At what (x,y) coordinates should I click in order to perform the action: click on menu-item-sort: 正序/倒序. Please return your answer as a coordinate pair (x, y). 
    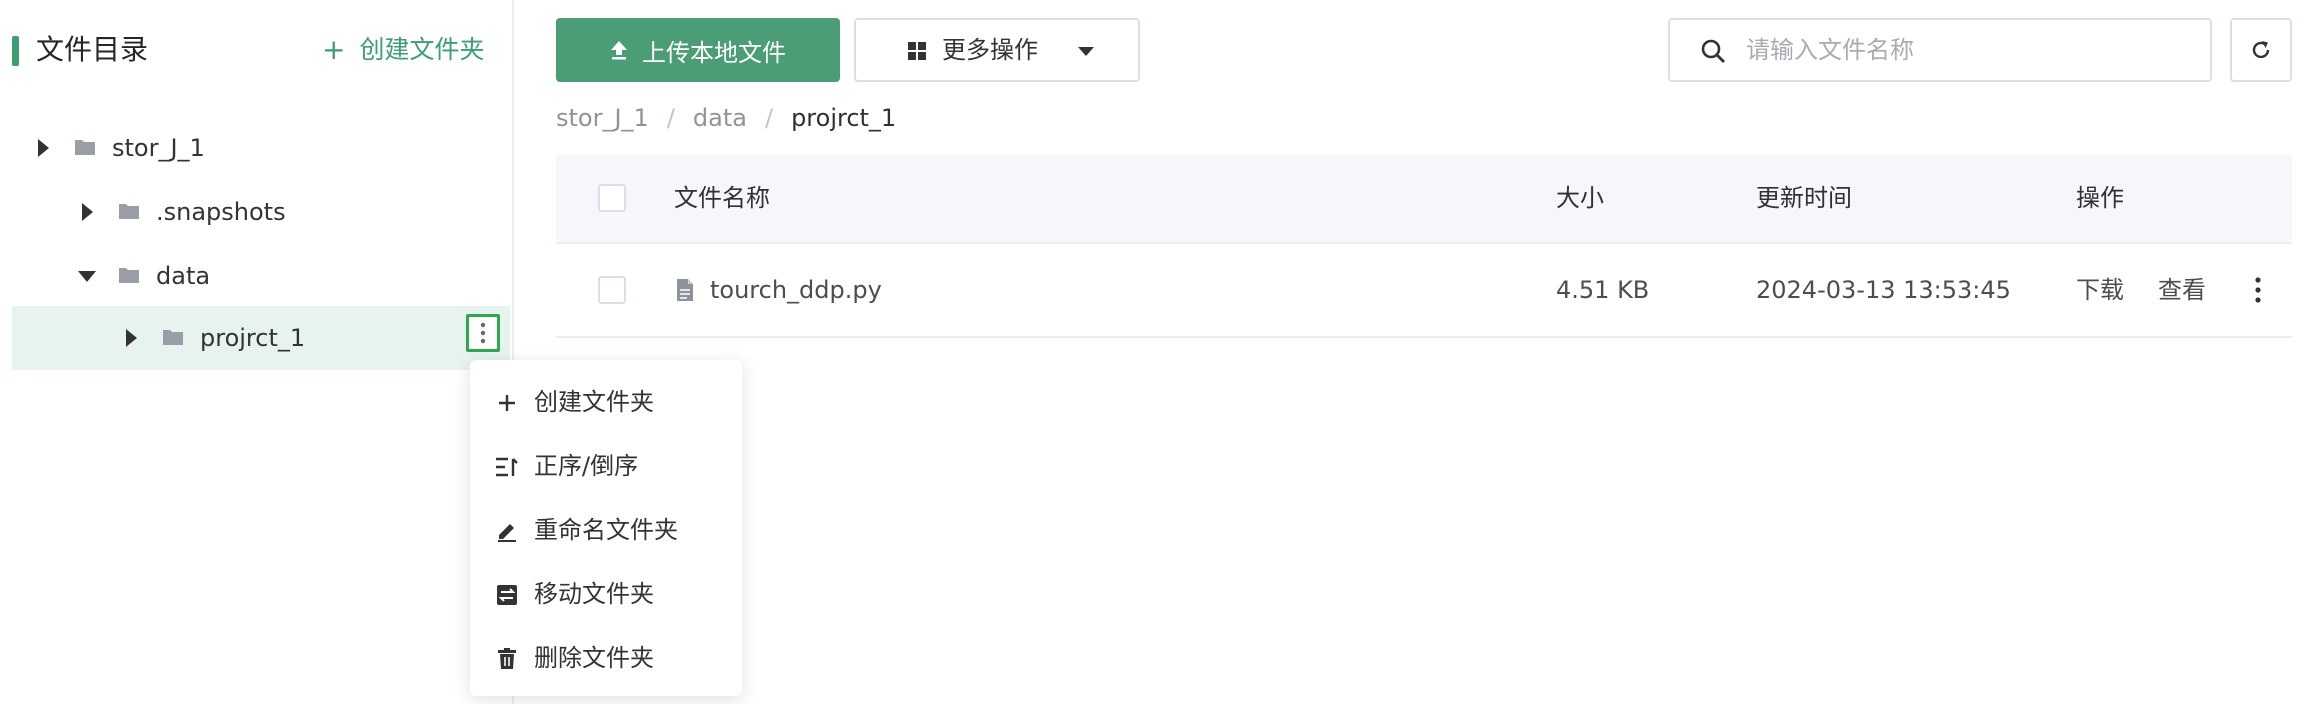
    Looking at the image, I should click on (606, 466).